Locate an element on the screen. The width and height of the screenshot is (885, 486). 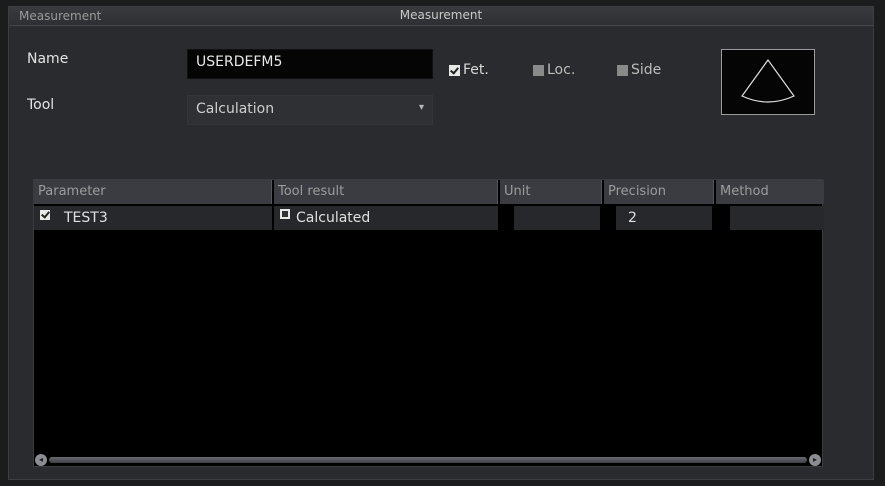
scrollbar-thumb is located at coordinates (428, 460).